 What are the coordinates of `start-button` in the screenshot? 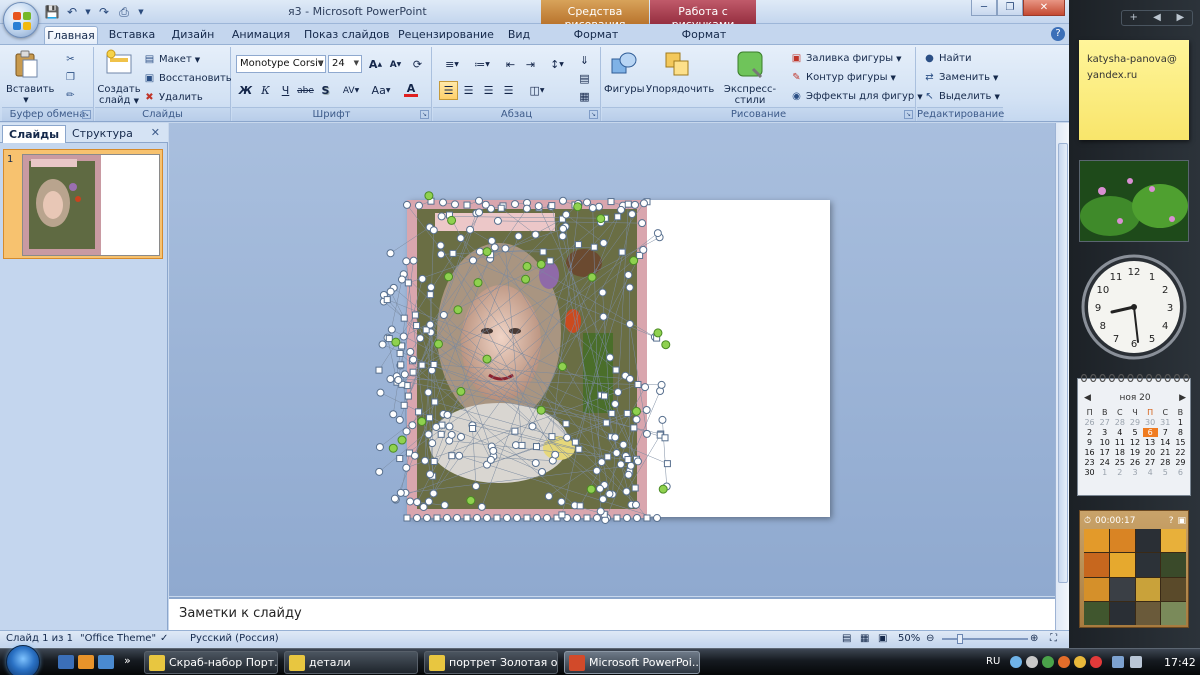 It's located at (23, 660).